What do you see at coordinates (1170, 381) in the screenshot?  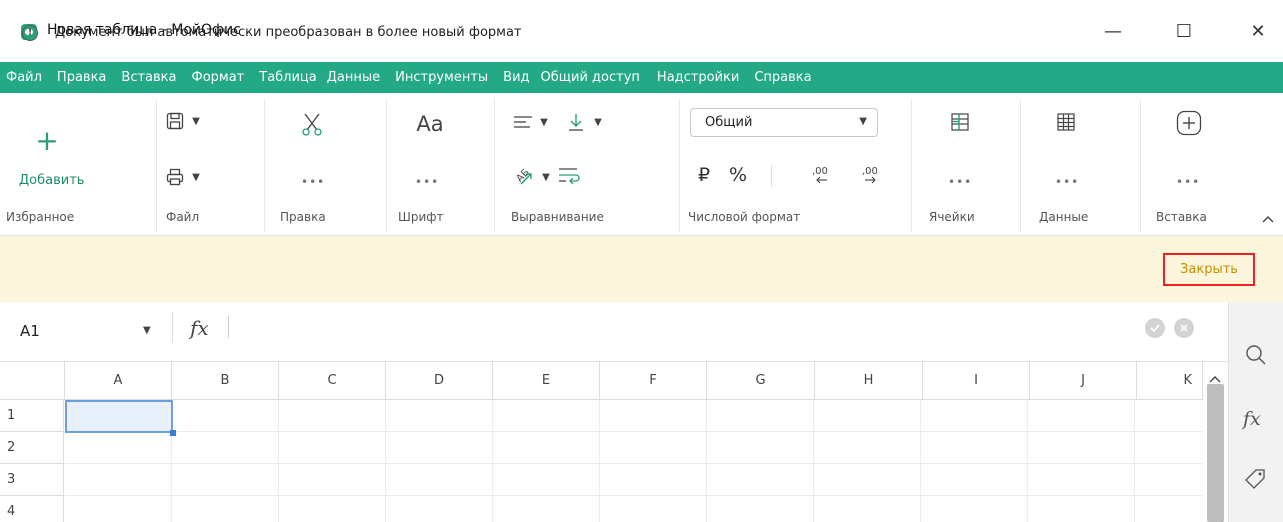 I see `column-header: K` at bounding box center [1170, 381].